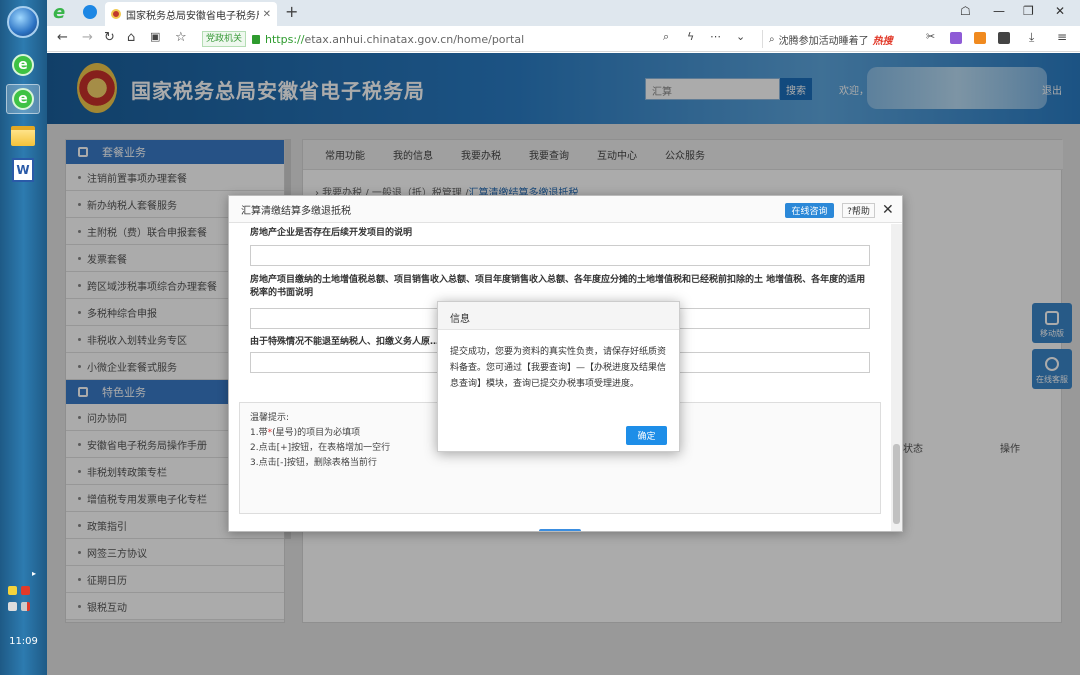  I want to click on forward-icon: →, so click(87, 37).